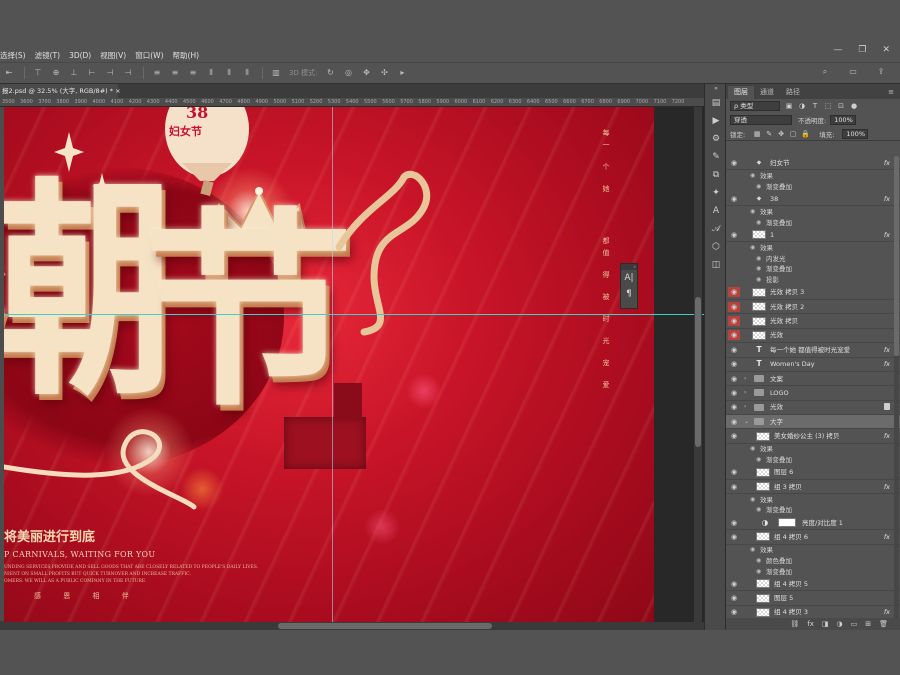 The image size is (900, 675). Describe the element at coordinates (813, 422) in the screenshot. I see `layer-row: ◉ ⌄ 大字` at that location.